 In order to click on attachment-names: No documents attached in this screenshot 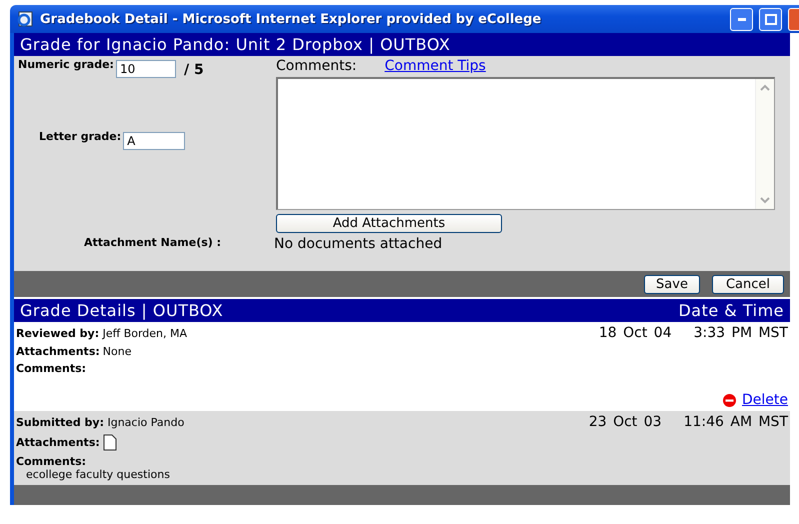, I will do `click(359, 244)`.